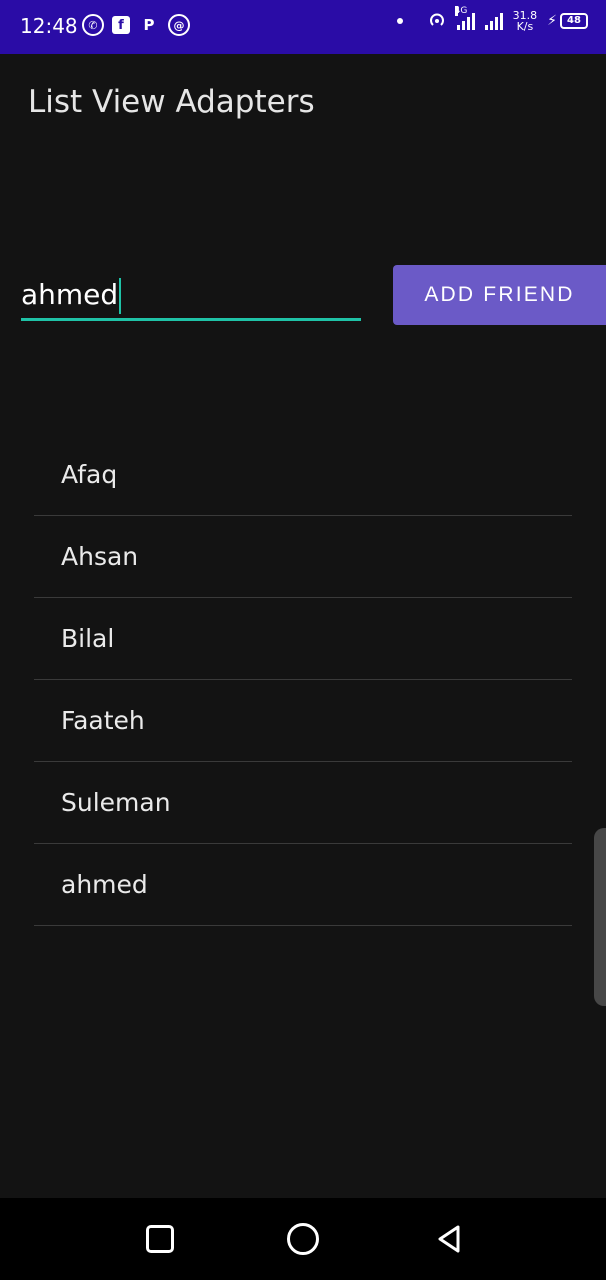 The height and width of the screenshot is (1280, 606). What do you see at coordinates (179, 25) in the screenshot?
I see `dialer-icon: @` at bounding box center [179, 25].